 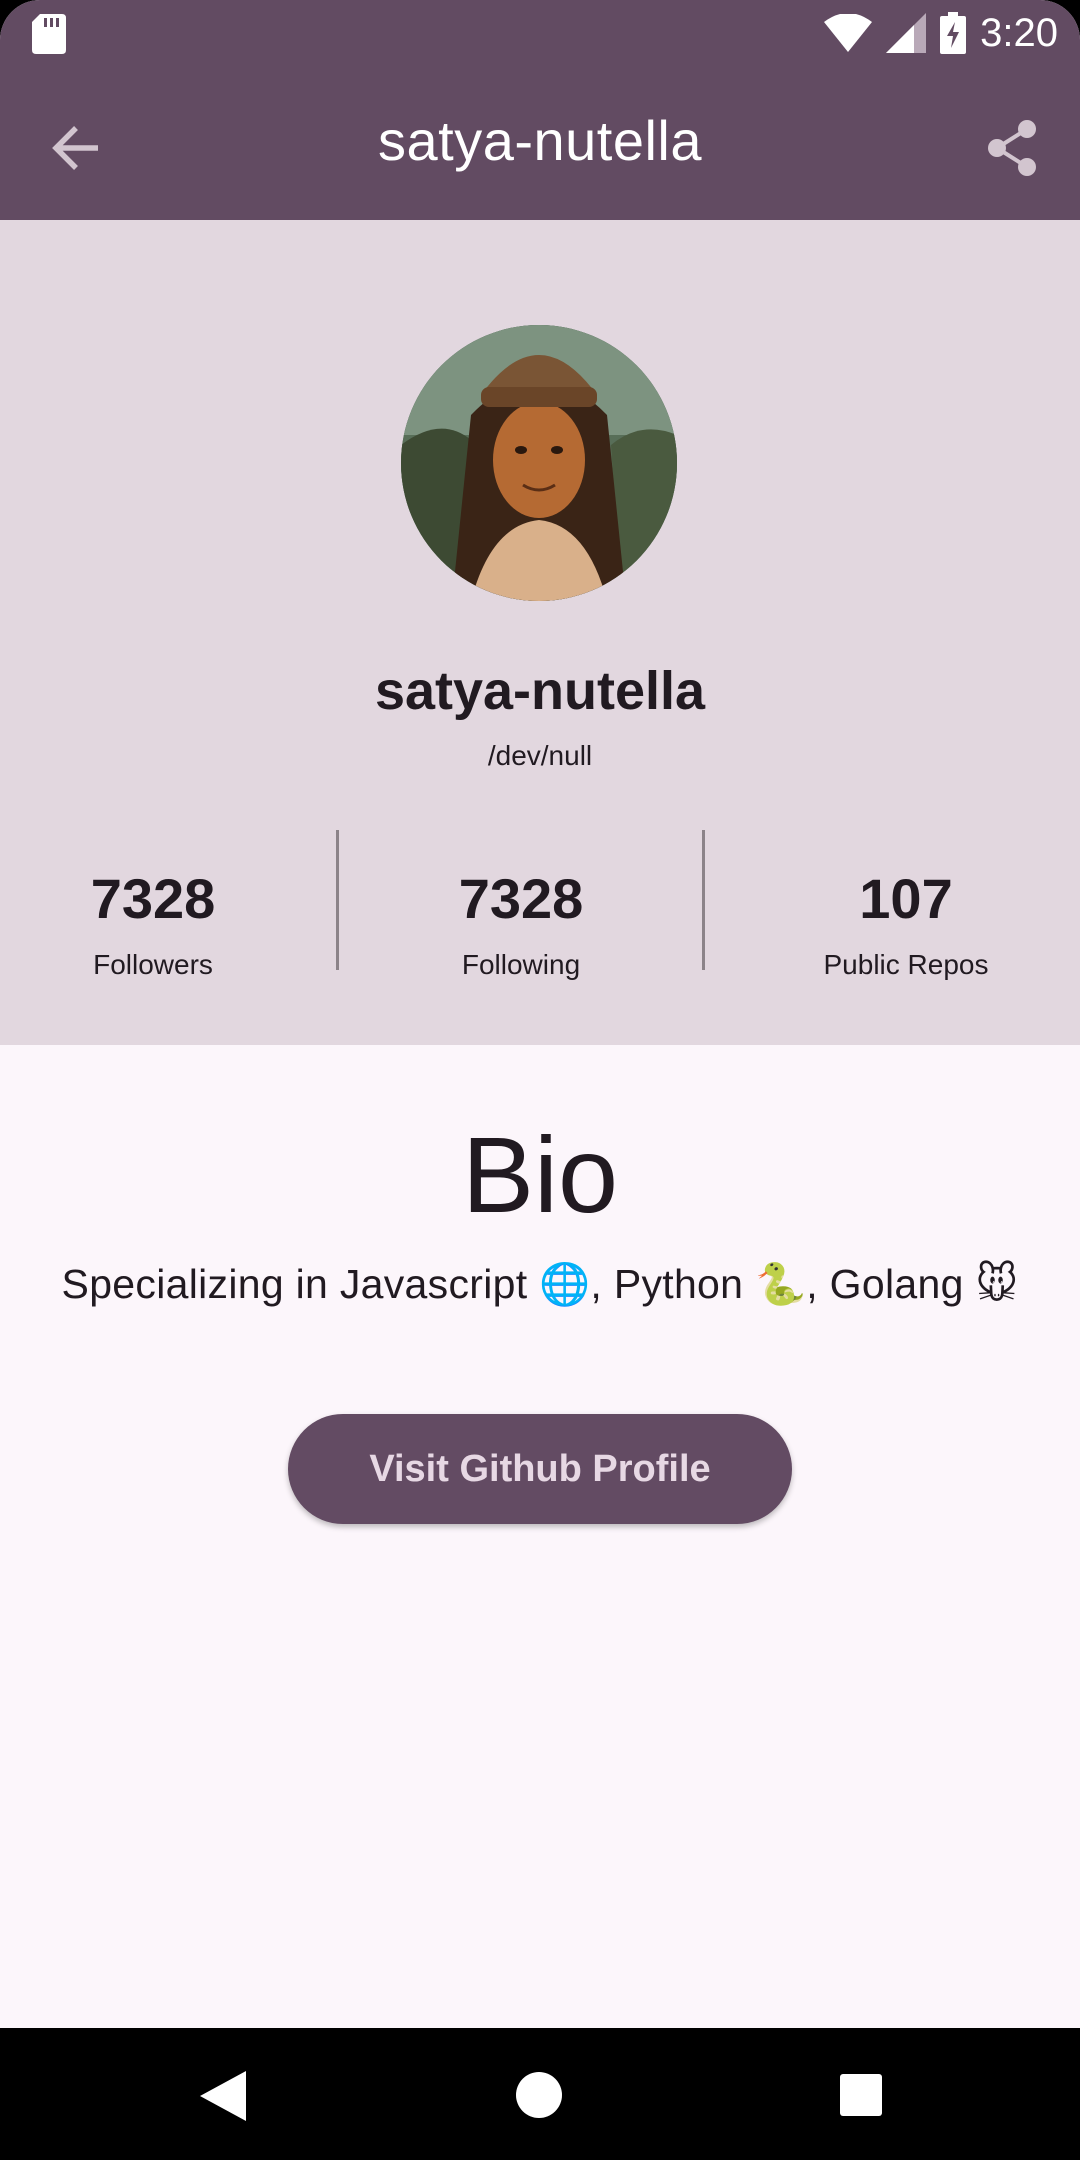 I want to click on stat-label: Public Repos, so click(x=906, y=964).